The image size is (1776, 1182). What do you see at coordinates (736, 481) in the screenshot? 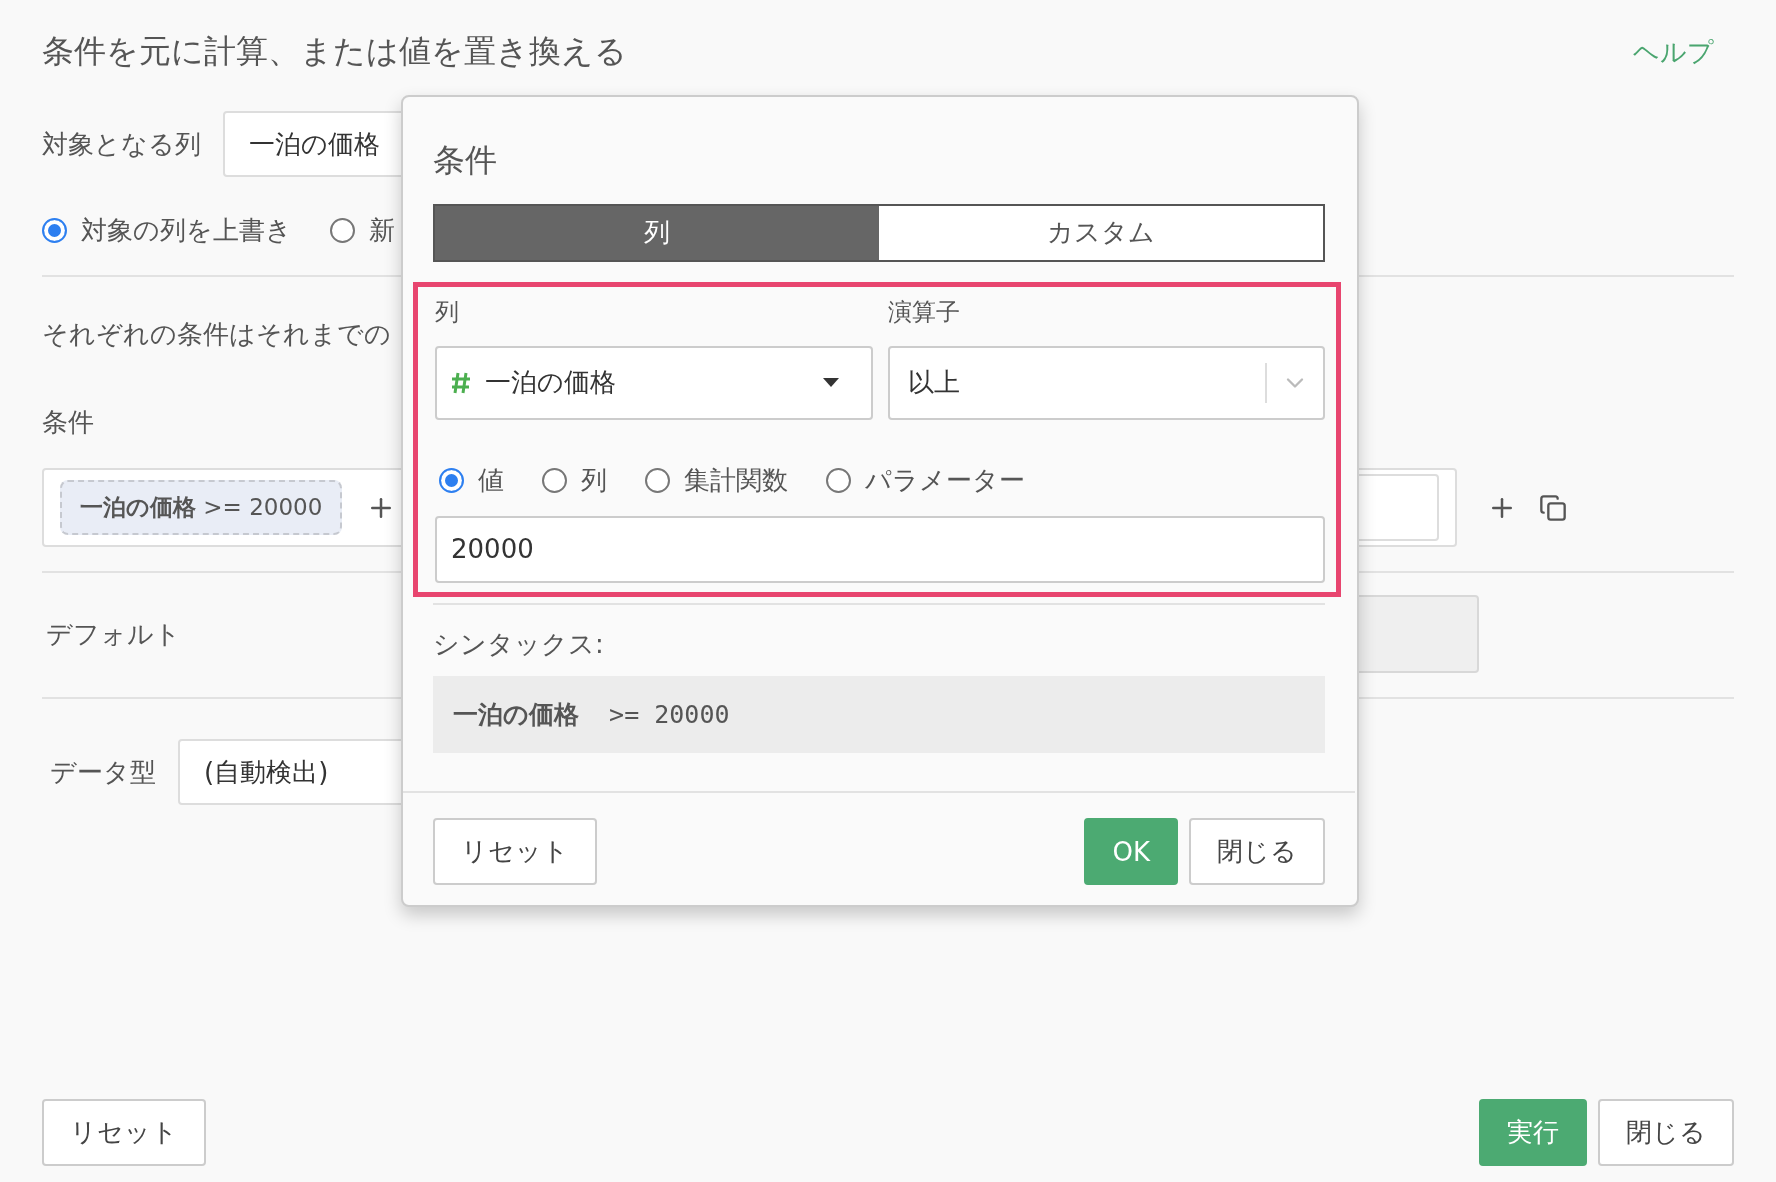
I see `radio-label: 集計関数` at bounding box center [736, 481].